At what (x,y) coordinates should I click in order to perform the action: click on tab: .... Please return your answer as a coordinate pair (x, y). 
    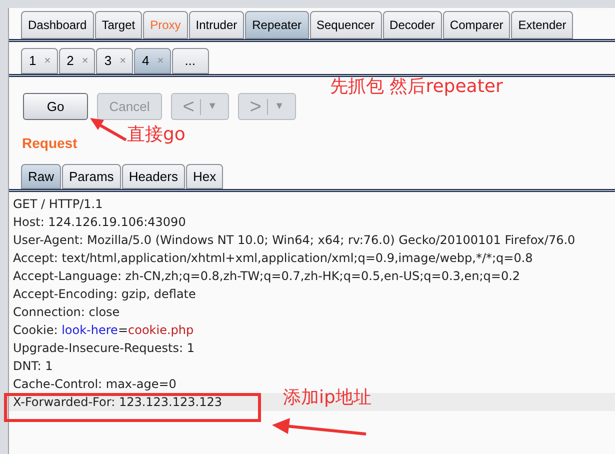
    Looking at the image, I should click on (190, 61).